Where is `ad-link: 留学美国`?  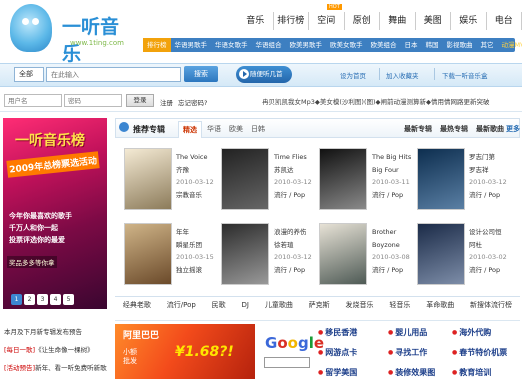 ad-link: 留学美国 is located at coordinates (337, 372).